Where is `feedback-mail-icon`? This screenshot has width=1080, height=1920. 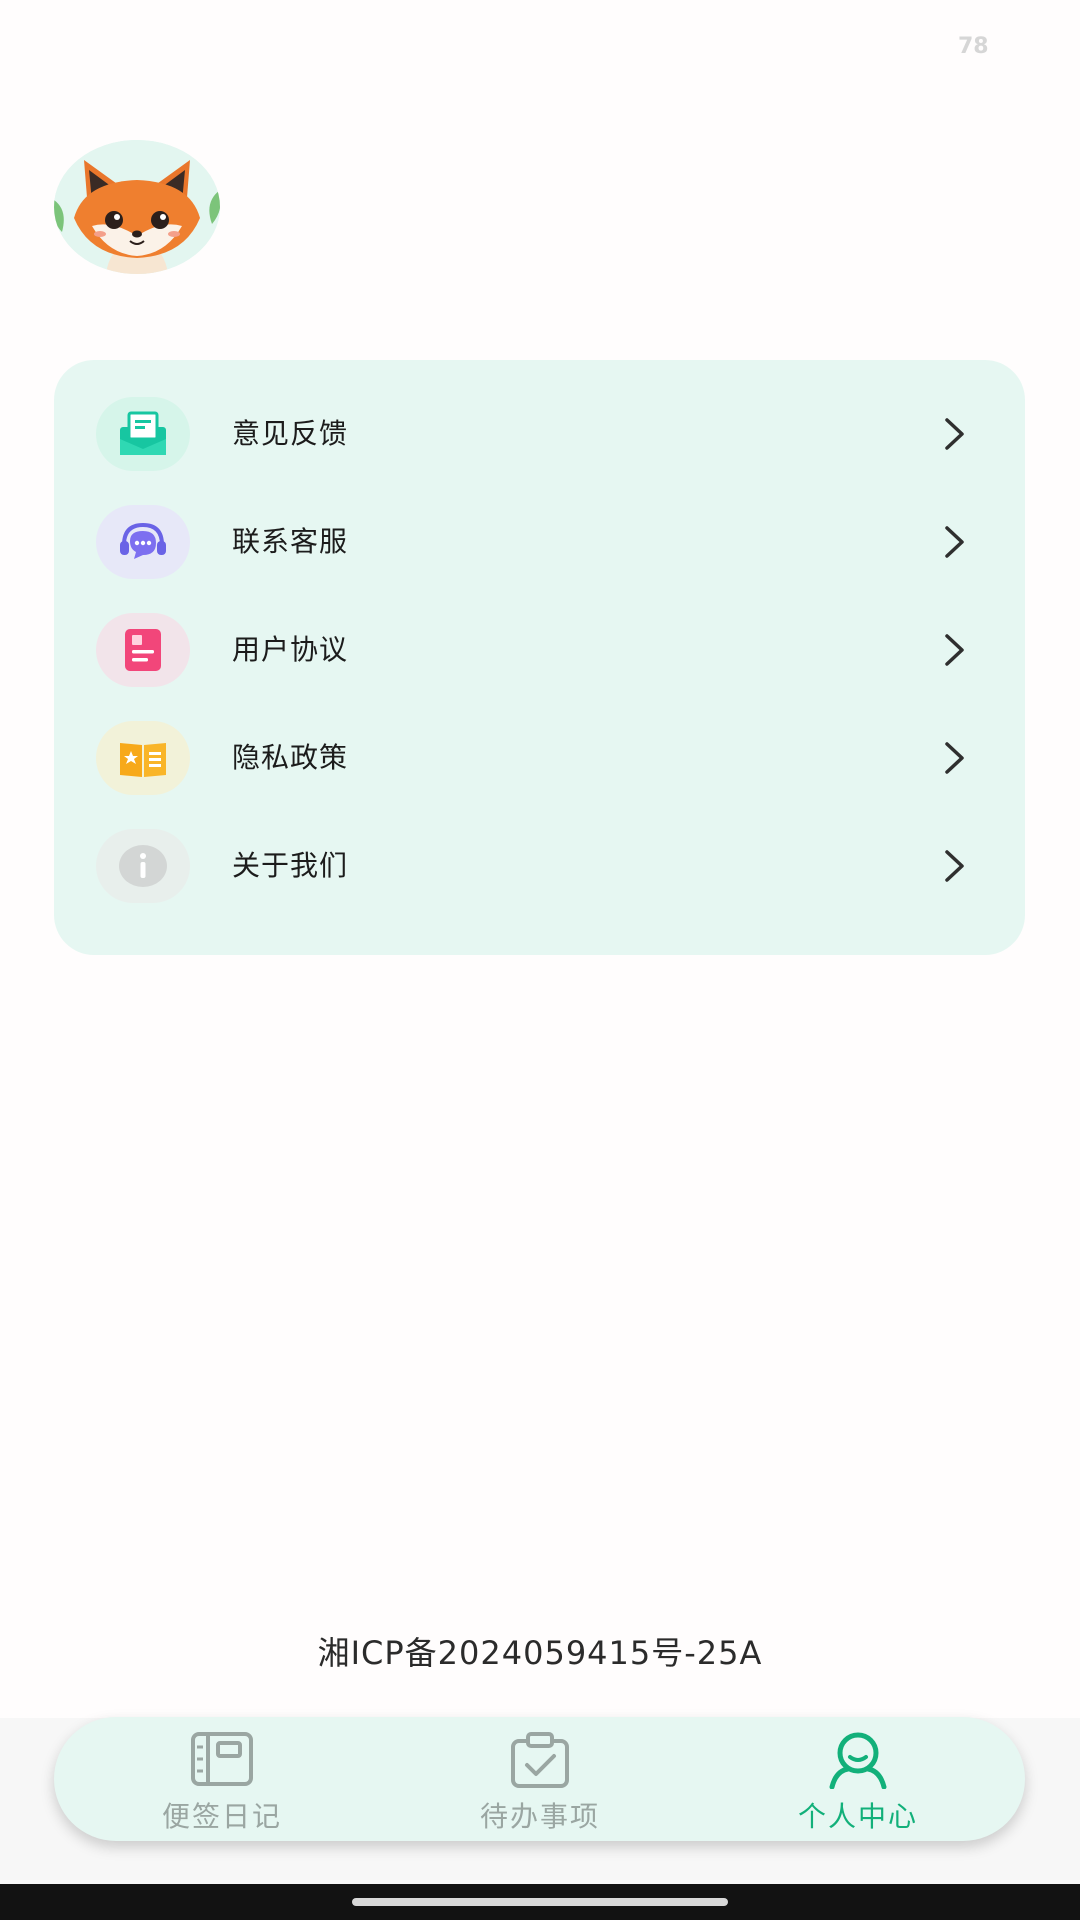 feedback-mail-icon is located at coordinates (143, 433).